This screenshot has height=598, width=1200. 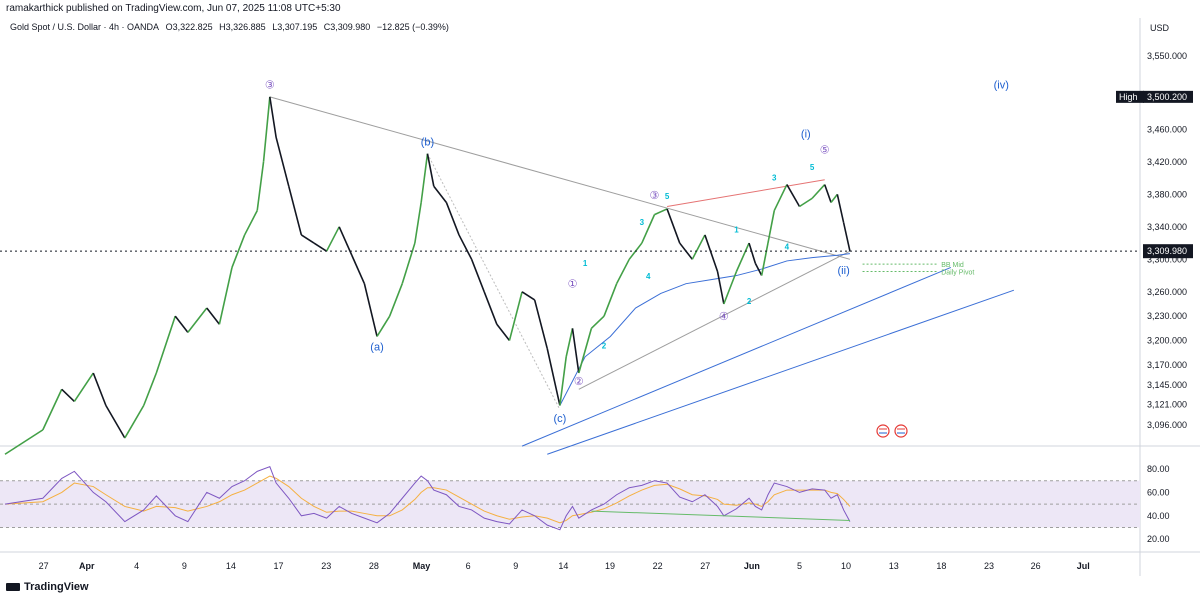 I want to click on x-tick-label: 5, so click(x=799, y=566).